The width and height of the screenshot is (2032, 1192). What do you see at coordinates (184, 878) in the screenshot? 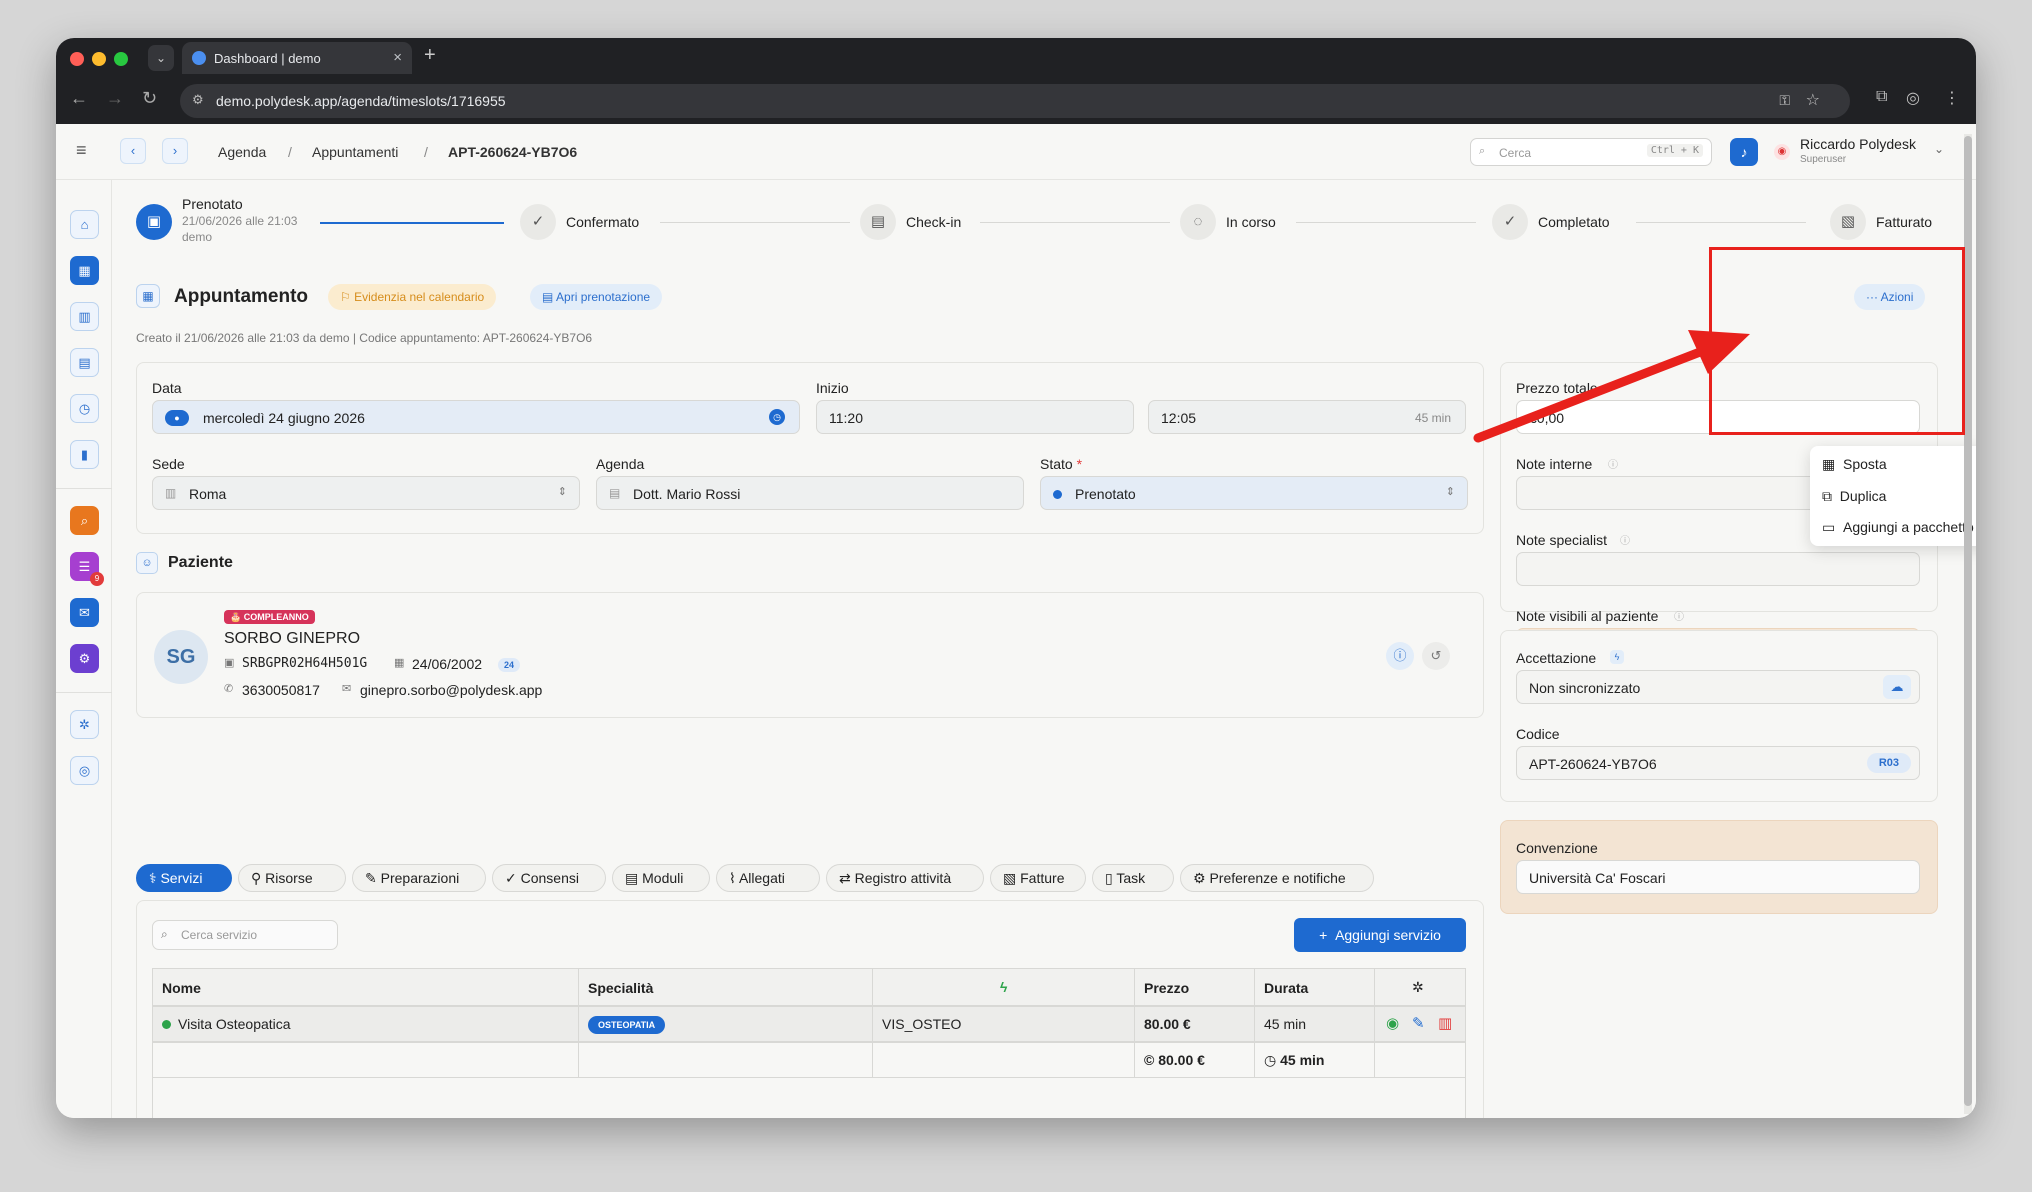
I see `tab-services: ⚕ Servizi` at bounding box center [184, 878].